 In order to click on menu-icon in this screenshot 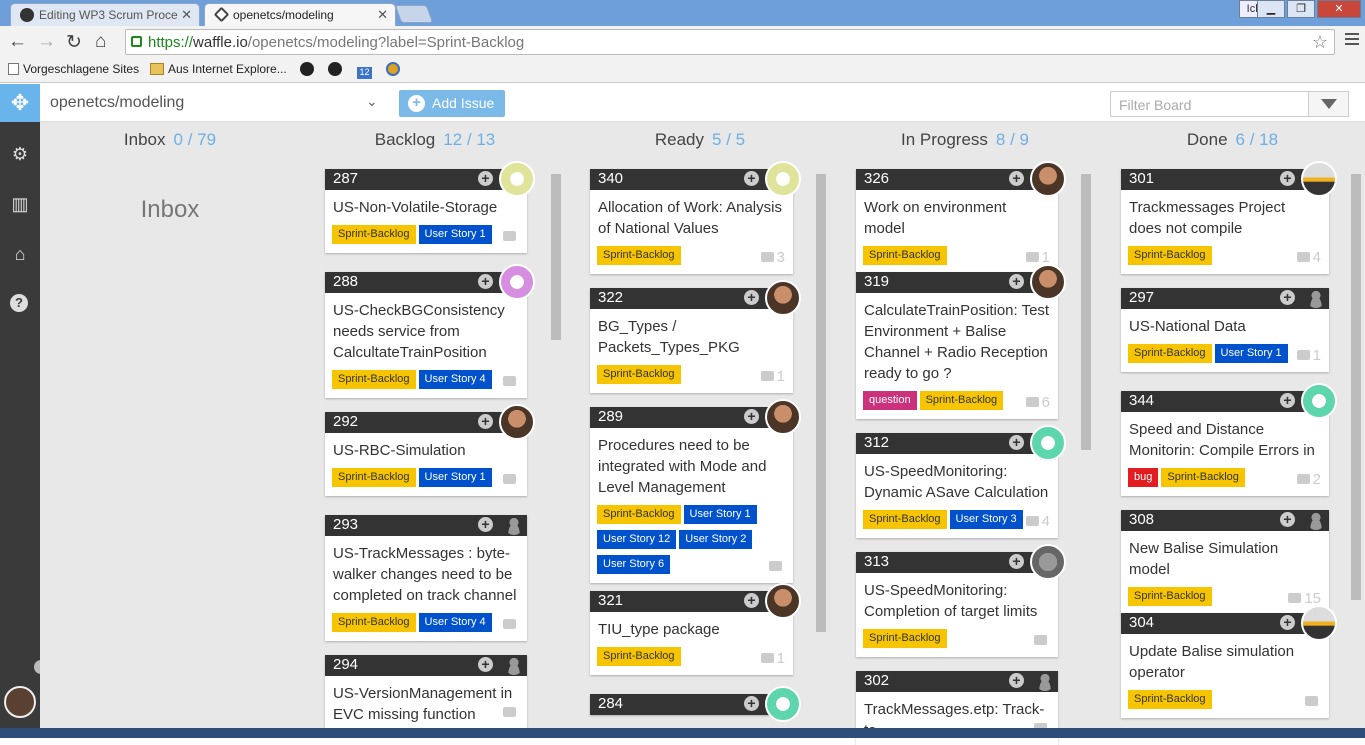, I will do `click(1352, 40)`.